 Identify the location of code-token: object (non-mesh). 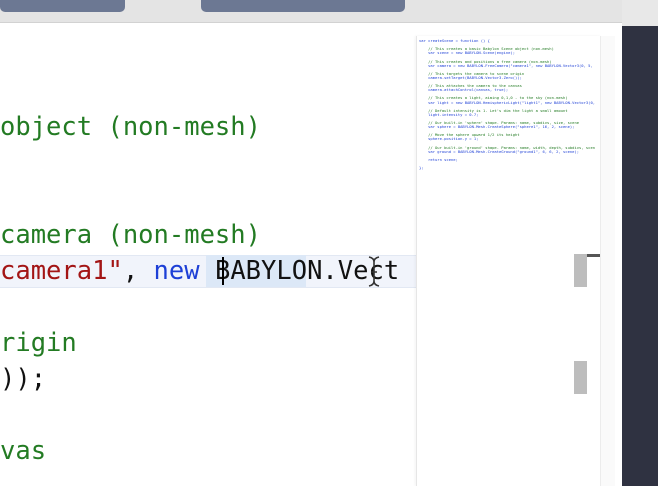
(130, 127).